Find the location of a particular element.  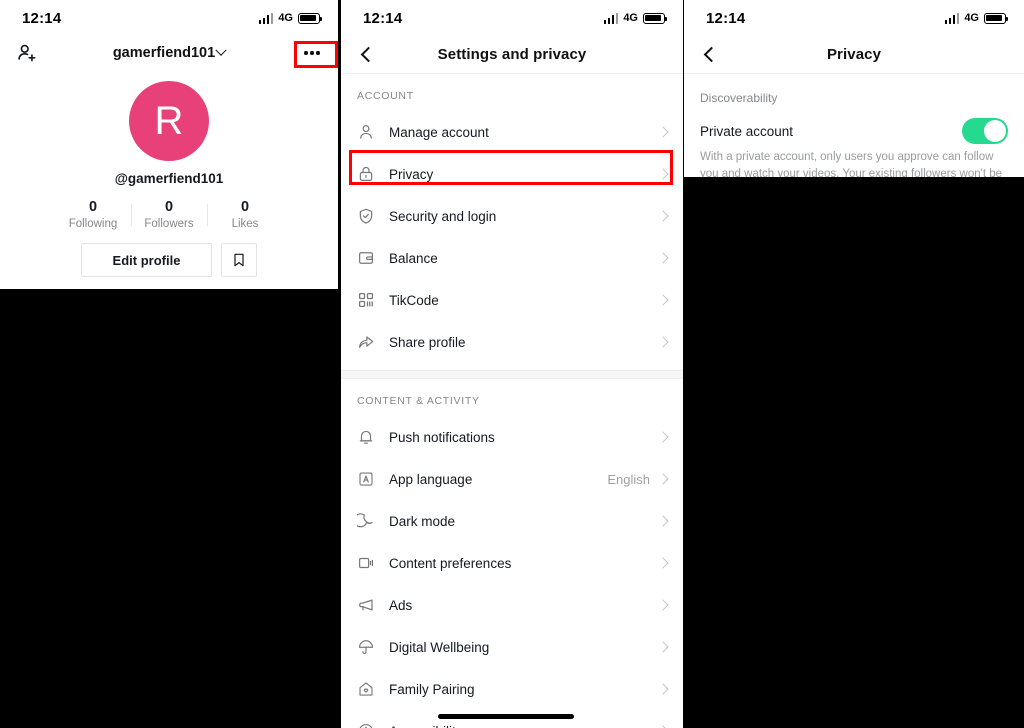

settings-row-label: Digital Wellbeing is located at coordinates (439, 647).